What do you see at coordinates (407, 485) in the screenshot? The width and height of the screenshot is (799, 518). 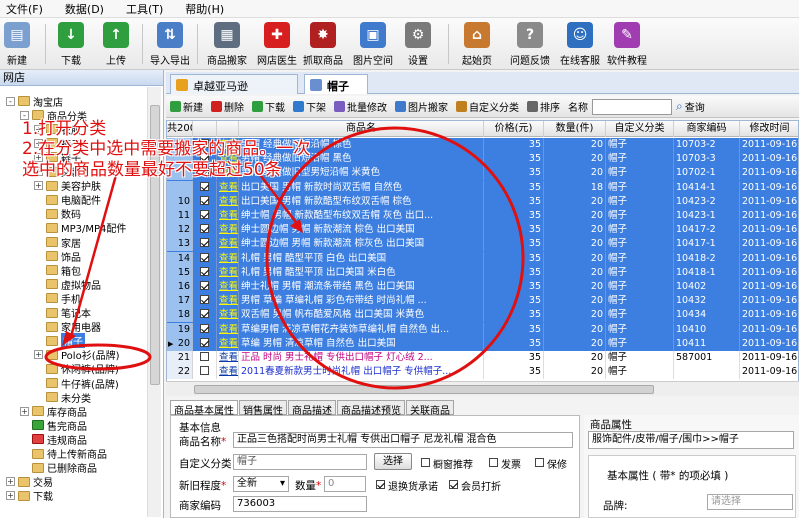 I see `return-promise-checkbox: 退换货承诺` at bounding box center [407, 485].